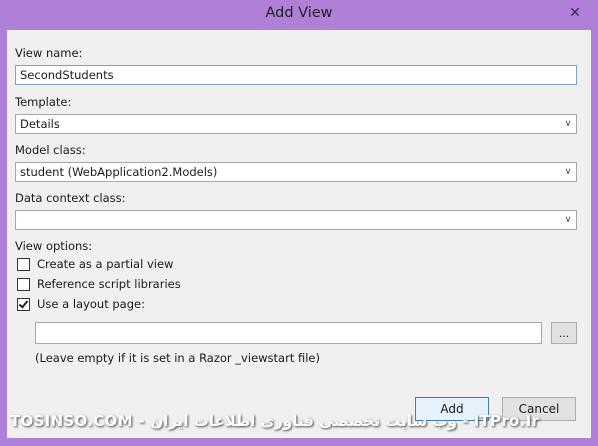 The height and width of the screenshot is (446, 598). Describe the element at coordinates (91, 304) in the screenshot. I see `layout-page-label: Use a layout page:` at that location.